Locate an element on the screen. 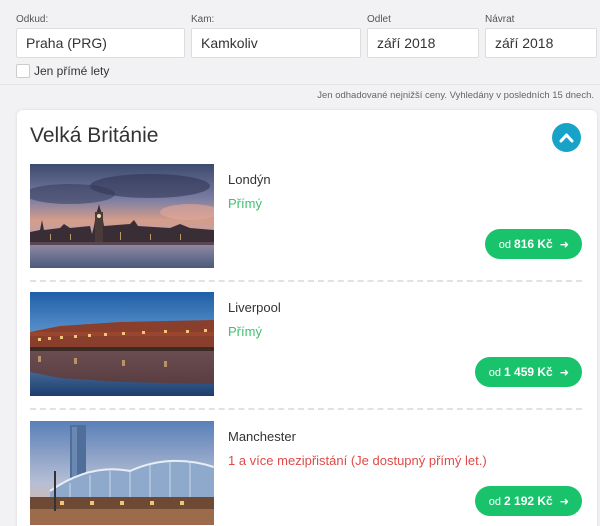 The width and height of the screenshot is (600, 526). price-button: od 1 459 Kč ➜ is located at coordinates (528, 372).